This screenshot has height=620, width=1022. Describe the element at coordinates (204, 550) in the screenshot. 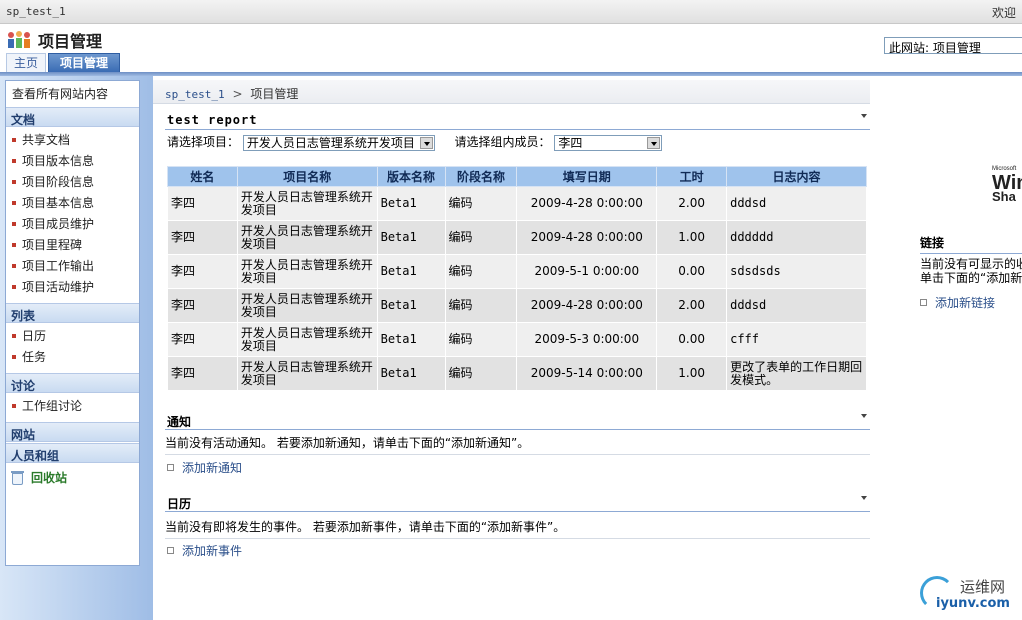

I see `add-event-link: 添加新事件` at that location.